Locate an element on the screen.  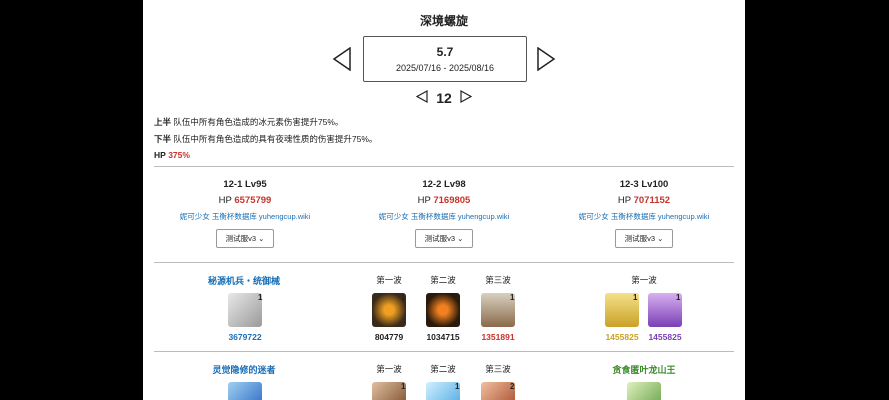
lower-buff-text: 队伍中所有角色造成的具有夜魂性质的伤害提升75%。 is located at coordinates (275, 139).